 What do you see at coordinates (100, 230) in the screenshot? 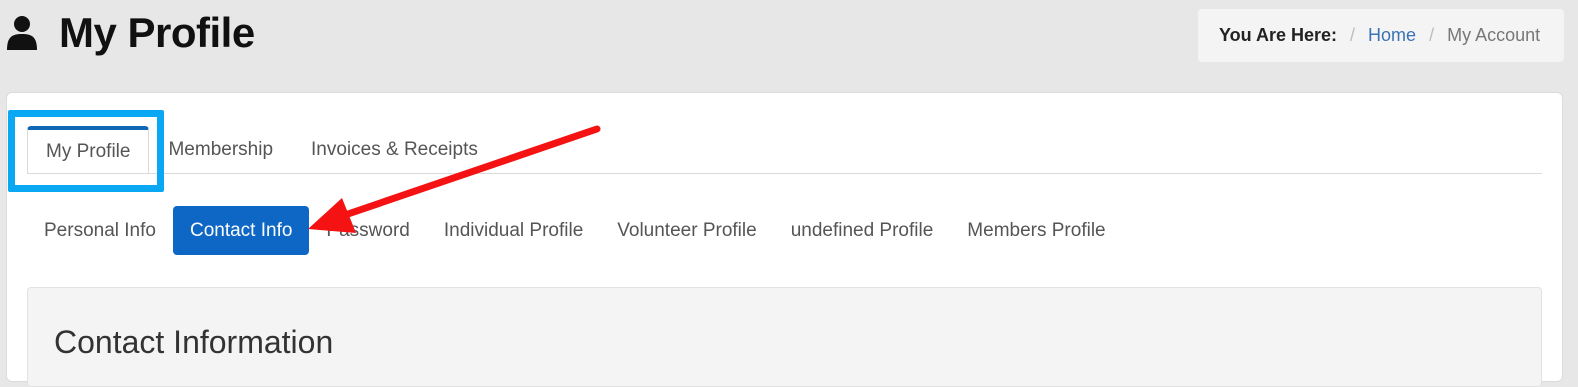
I see `subnav-personal-info: Personal Info` at bounding box center [100, 230].